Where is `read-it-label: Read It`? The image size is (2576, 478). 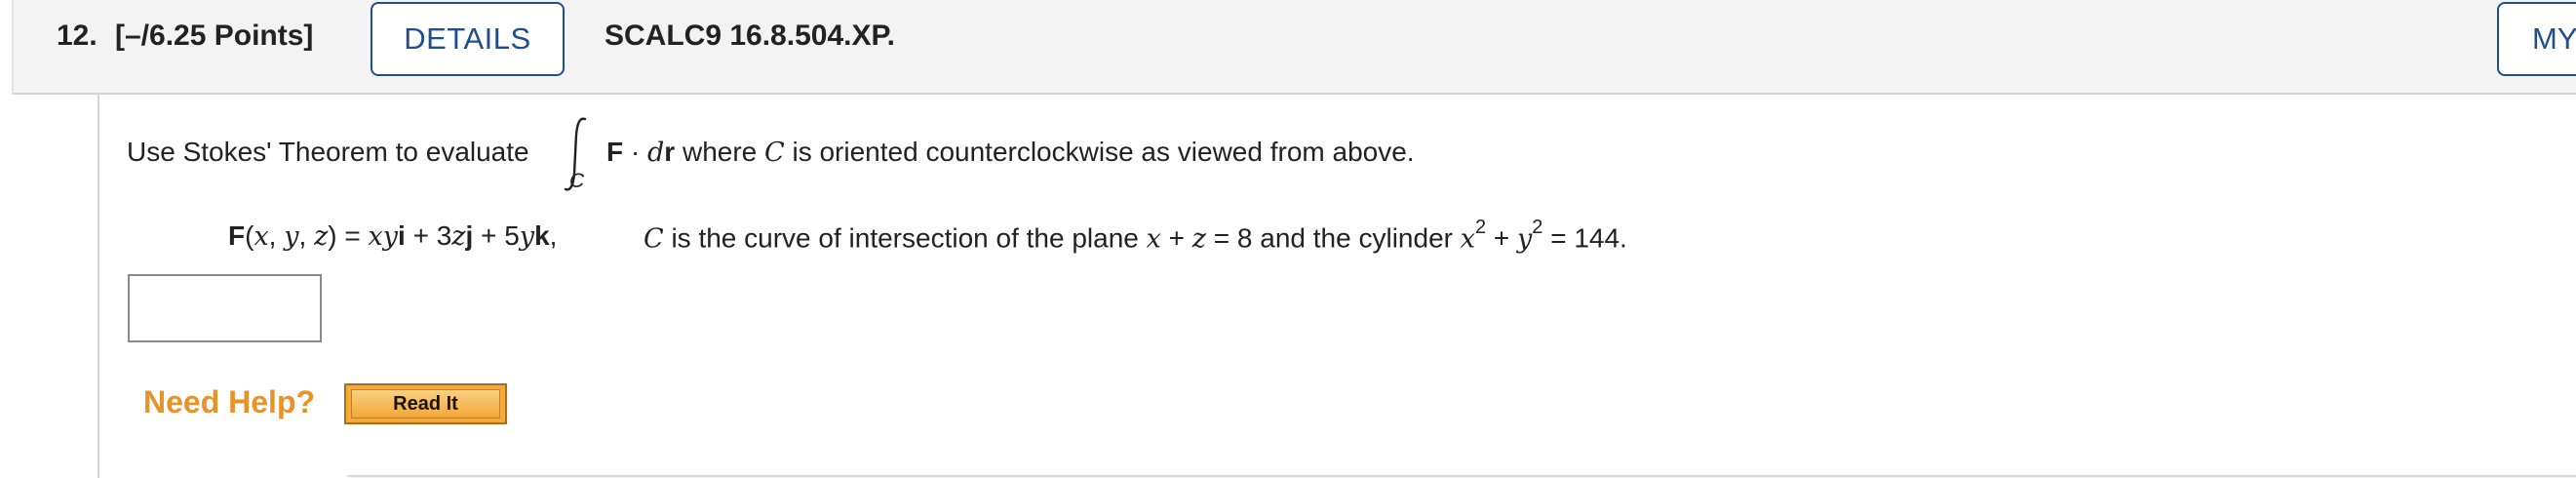
read-it-label: Read It is located at coordinates (425, 403).